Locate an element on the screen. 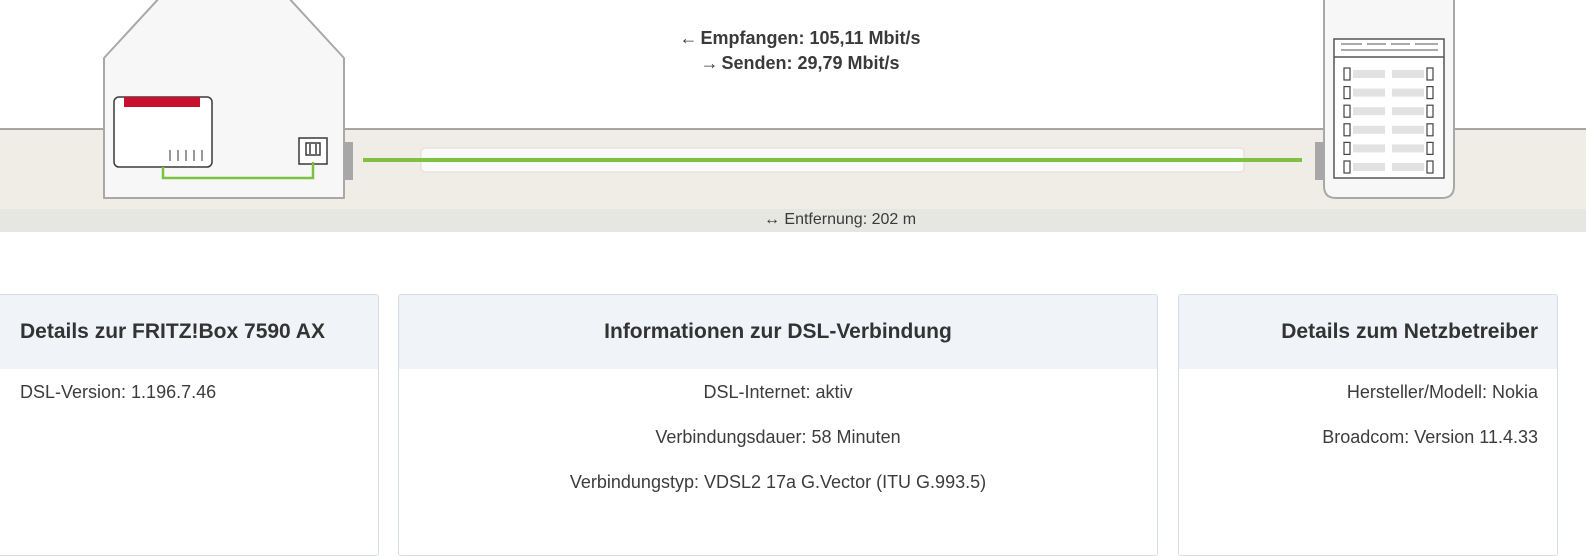 This screenshot has height=556, width=1586. dsl-connection-title: Informationen zur DSL-Verbindung is located at coordinates (778, 332).